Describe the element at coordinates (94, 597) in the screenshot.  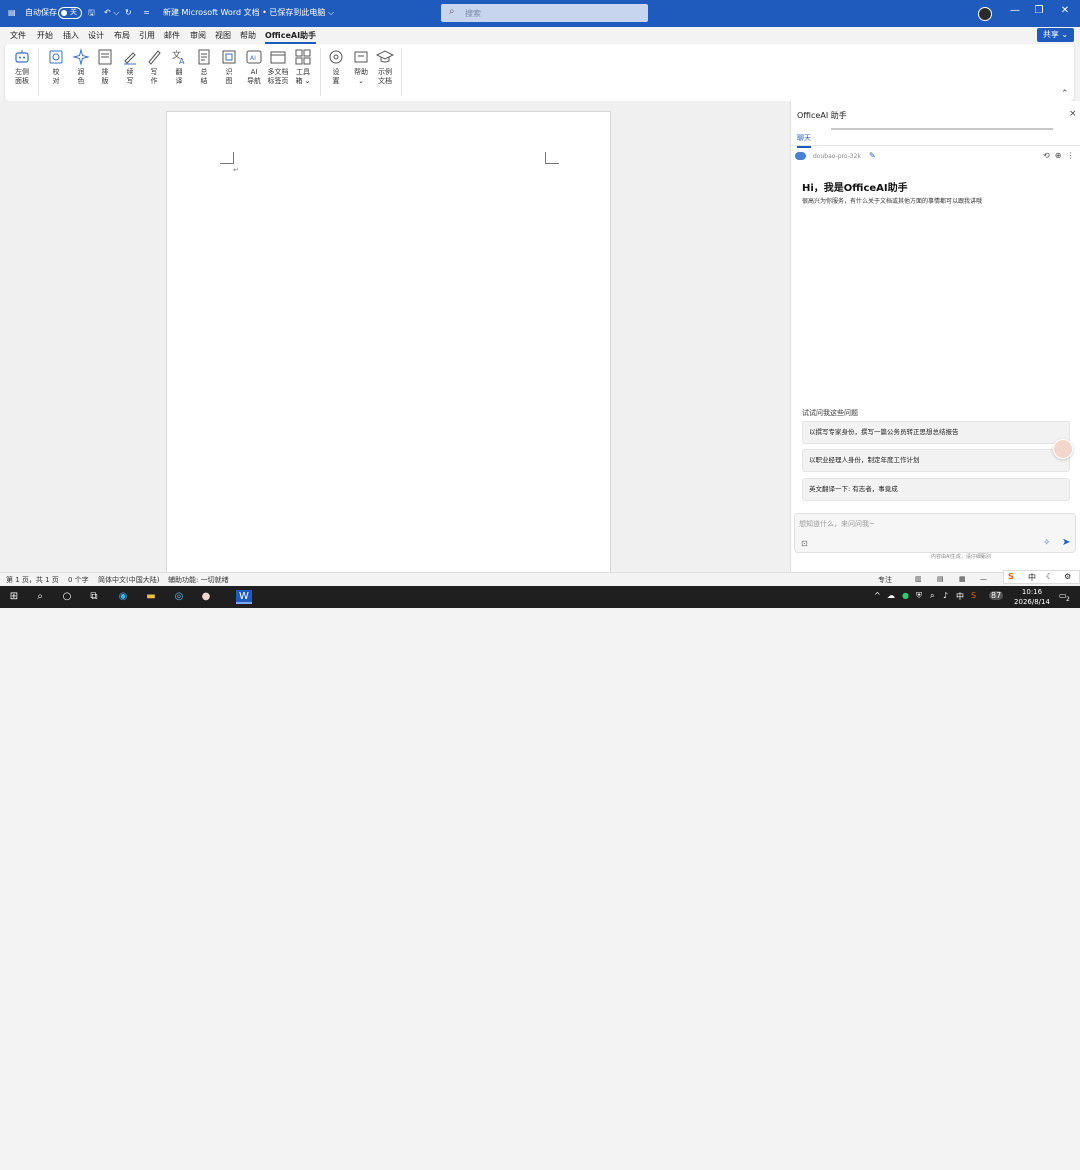
I see `task-view-icon: ⧉` at that location.